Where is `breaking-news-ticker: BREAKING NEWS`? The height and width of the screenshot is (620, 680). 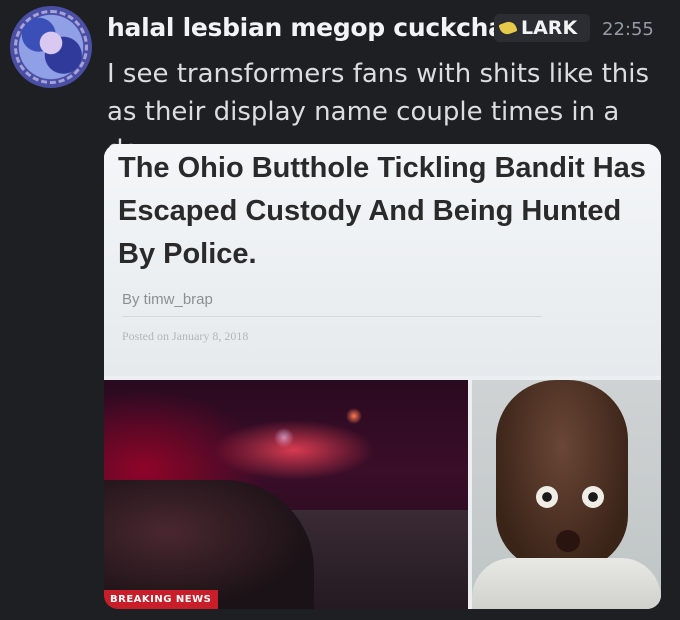 breaking-news-ticker: BREAKING NEWS is located at coordinates (161, 599).